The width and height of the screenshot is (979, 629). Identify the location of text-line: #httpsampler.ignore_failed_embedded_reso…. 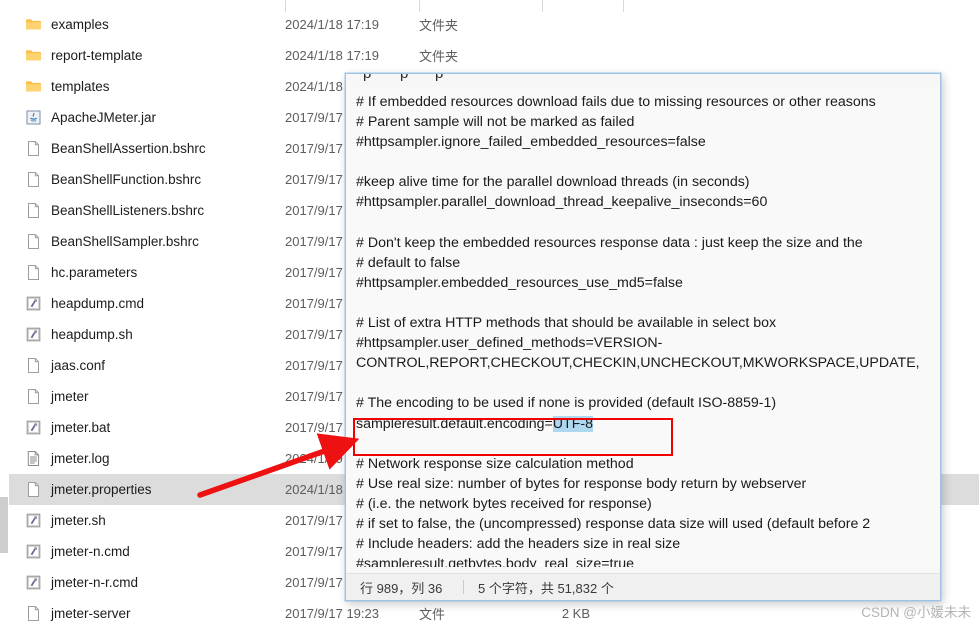
(531, 142).